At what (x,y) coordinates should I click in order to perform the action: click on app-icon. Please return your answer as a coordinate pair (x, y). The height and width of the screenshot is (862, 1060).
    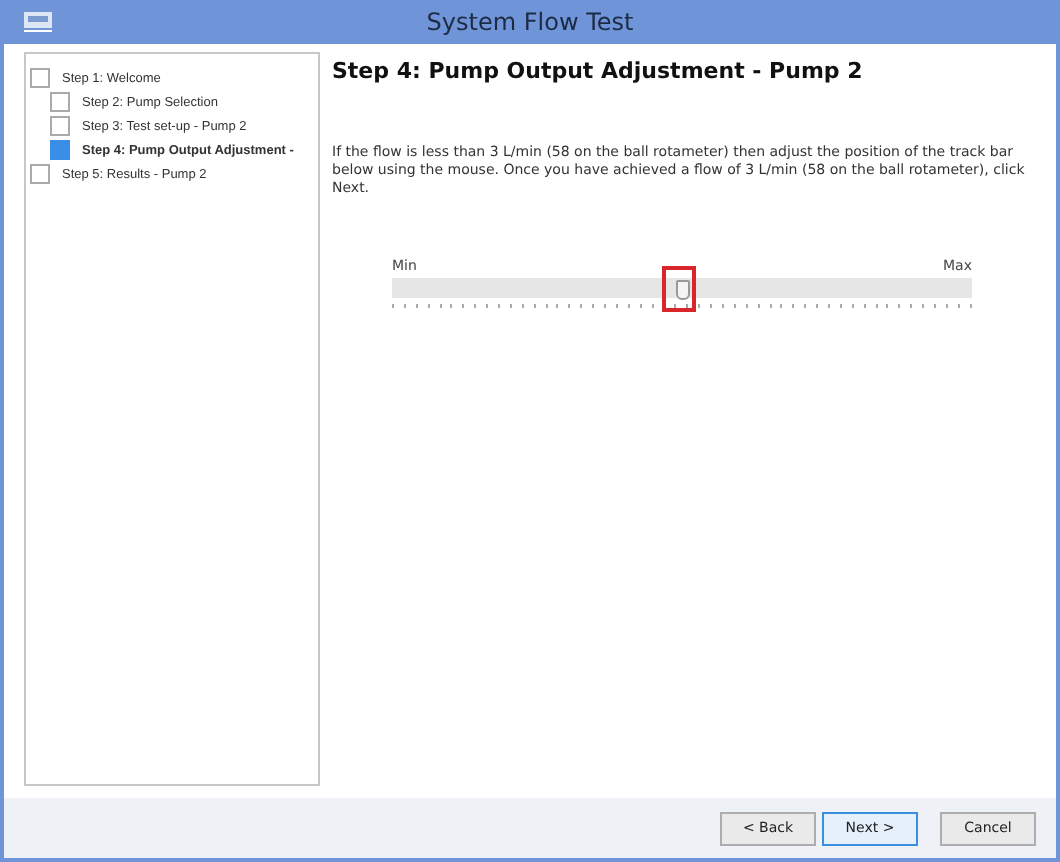
    Looking at the image, I should click on (38, 22).